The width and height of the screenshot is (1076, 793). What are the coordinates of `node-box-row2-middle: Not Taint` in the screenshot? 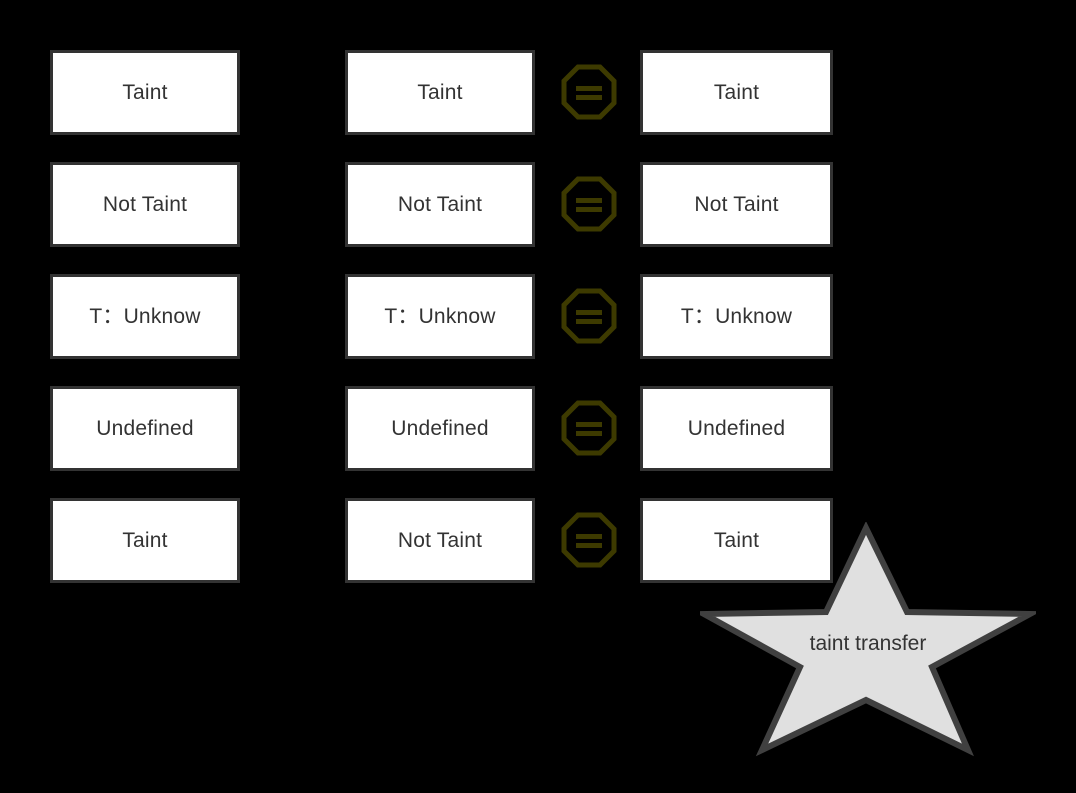 It's located at (440, 204).